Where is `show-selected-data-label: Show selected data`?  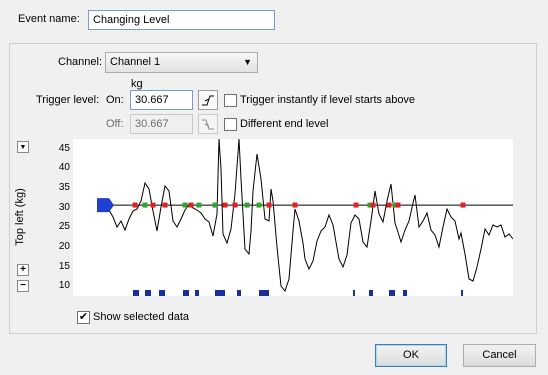 show-selected-data-label: Show selected data is located at coordinates (141, 317).